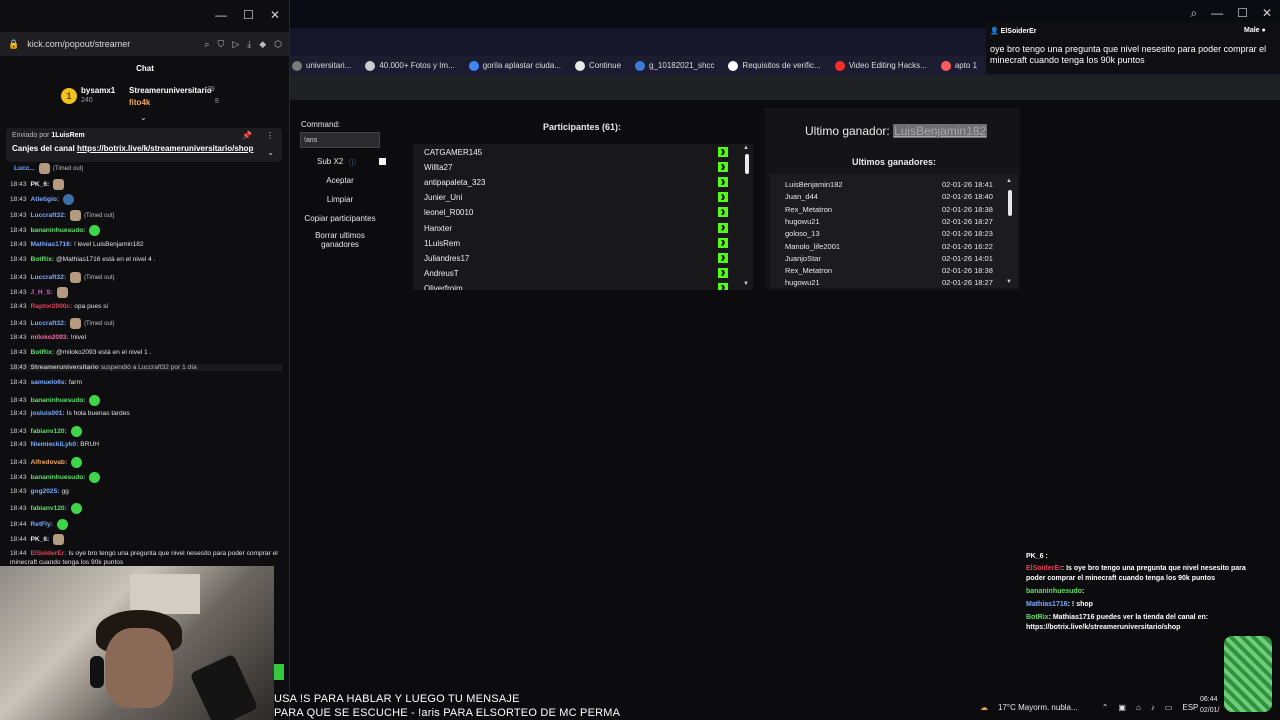  Describe the element at coordinates (143, 117) in the screenshot. I see `collapse-chevron-icon: ⌄` at that location.